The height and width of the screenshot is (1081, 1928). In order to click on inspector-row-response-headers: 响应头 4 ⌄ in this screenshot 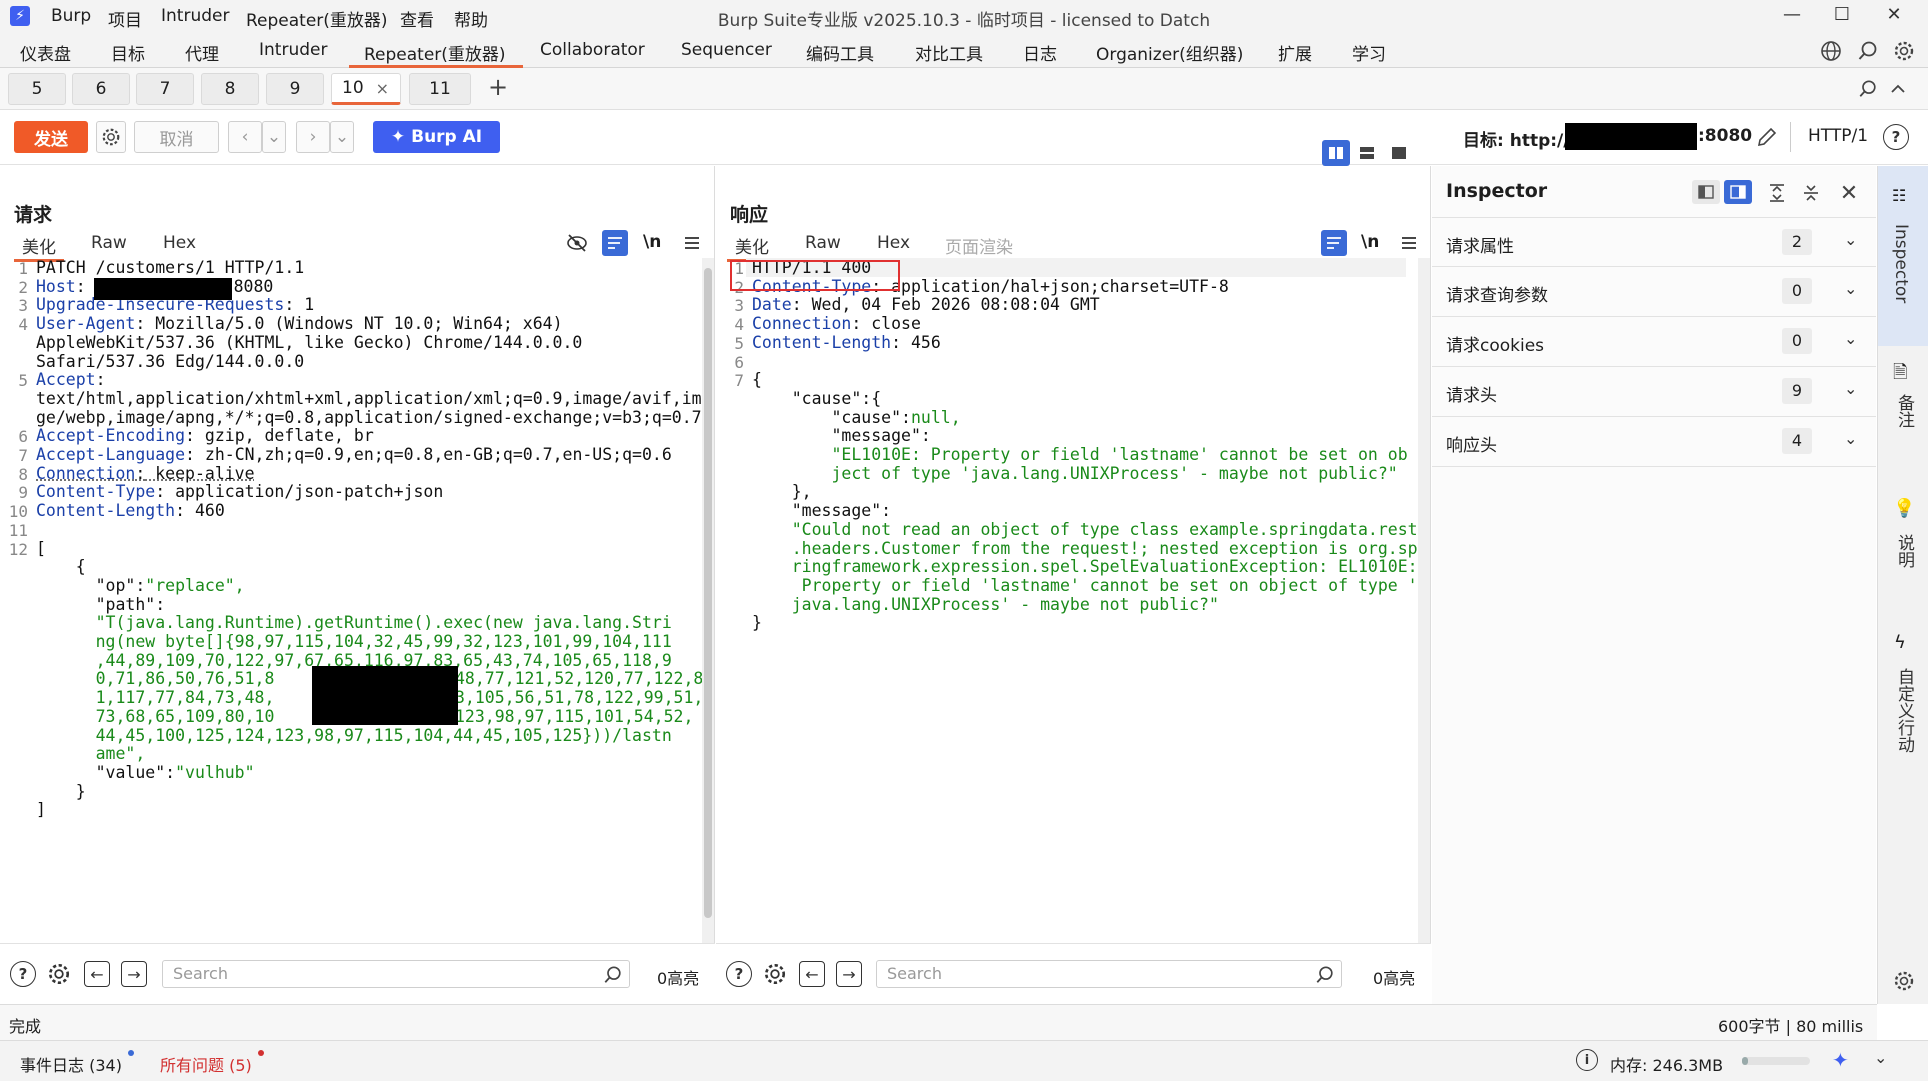, I will do `click(1654, 442)`.